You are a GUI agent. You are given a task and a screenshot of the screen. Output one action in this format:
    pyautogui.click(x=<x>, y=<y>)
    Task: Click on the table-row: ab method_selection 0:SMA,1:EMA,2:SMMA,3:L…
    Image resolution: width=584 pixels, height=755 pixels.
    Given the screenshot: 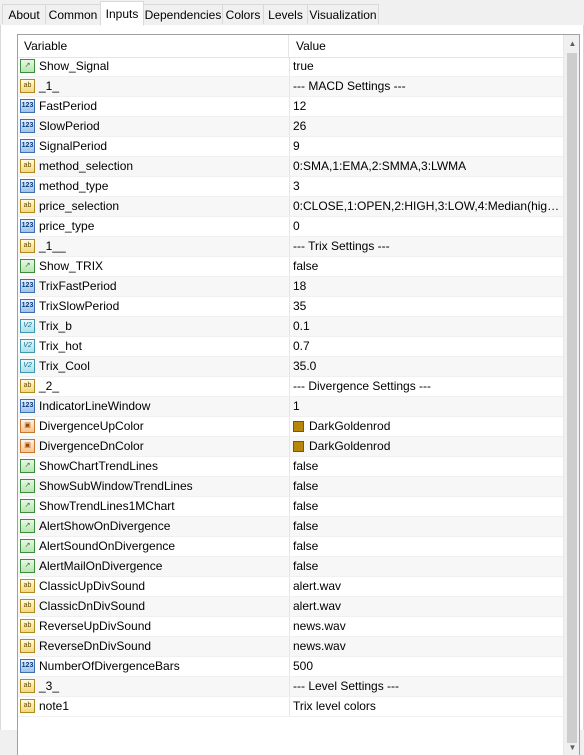 What is the action you would take?
    pyautogui.click(x=290, y=167)
    